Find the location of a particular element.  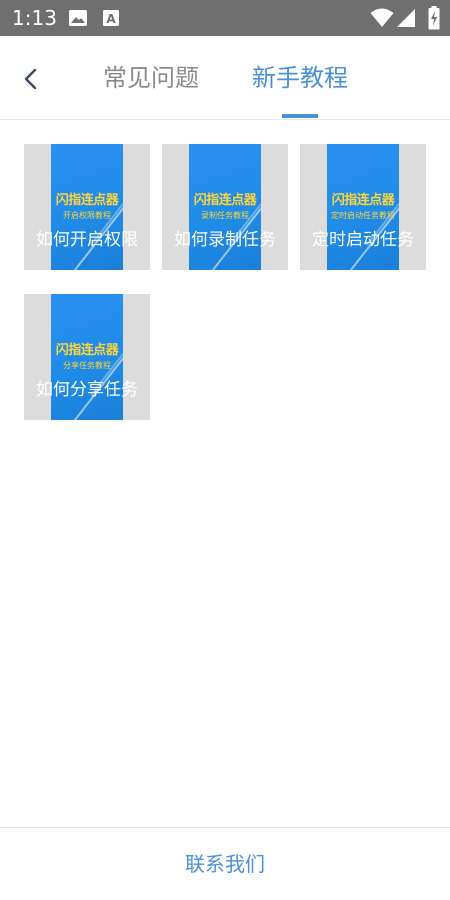

chevron-left-icon is located at coordinates (30, 79).